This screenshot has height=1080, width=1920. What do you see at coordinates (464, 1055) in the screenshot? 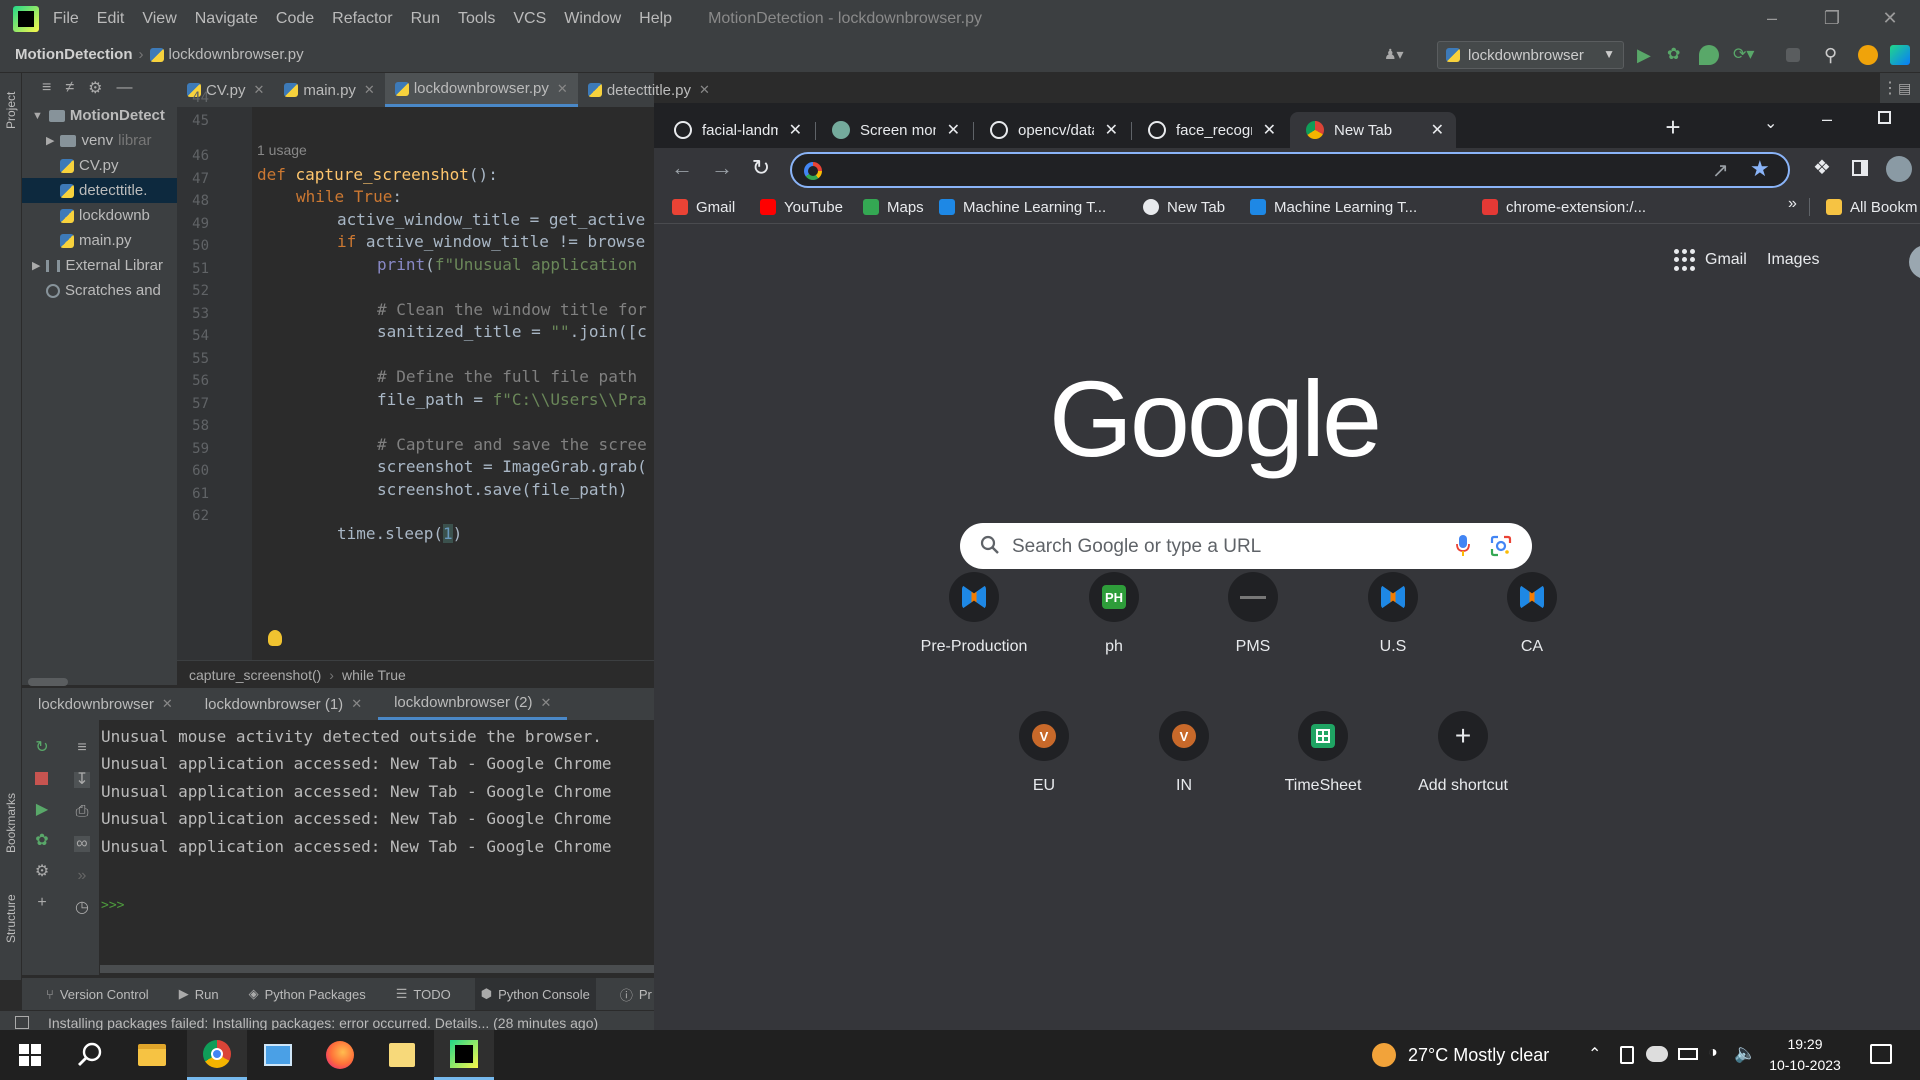
I see `pycharm-icon` at bounding box center [464, 1055].